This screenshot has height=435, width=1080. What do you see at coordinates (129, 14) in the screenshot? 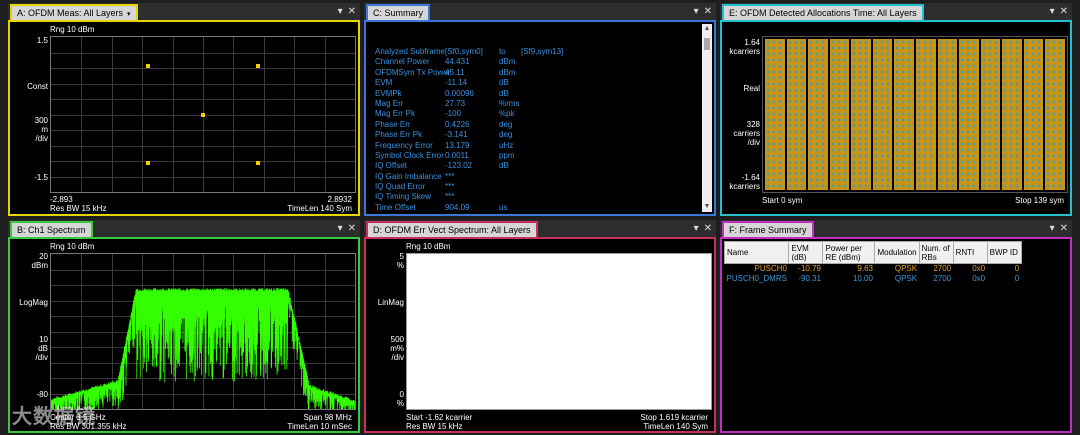
I see `dropdown-icon: ▾` at bounding box center [129, 14].